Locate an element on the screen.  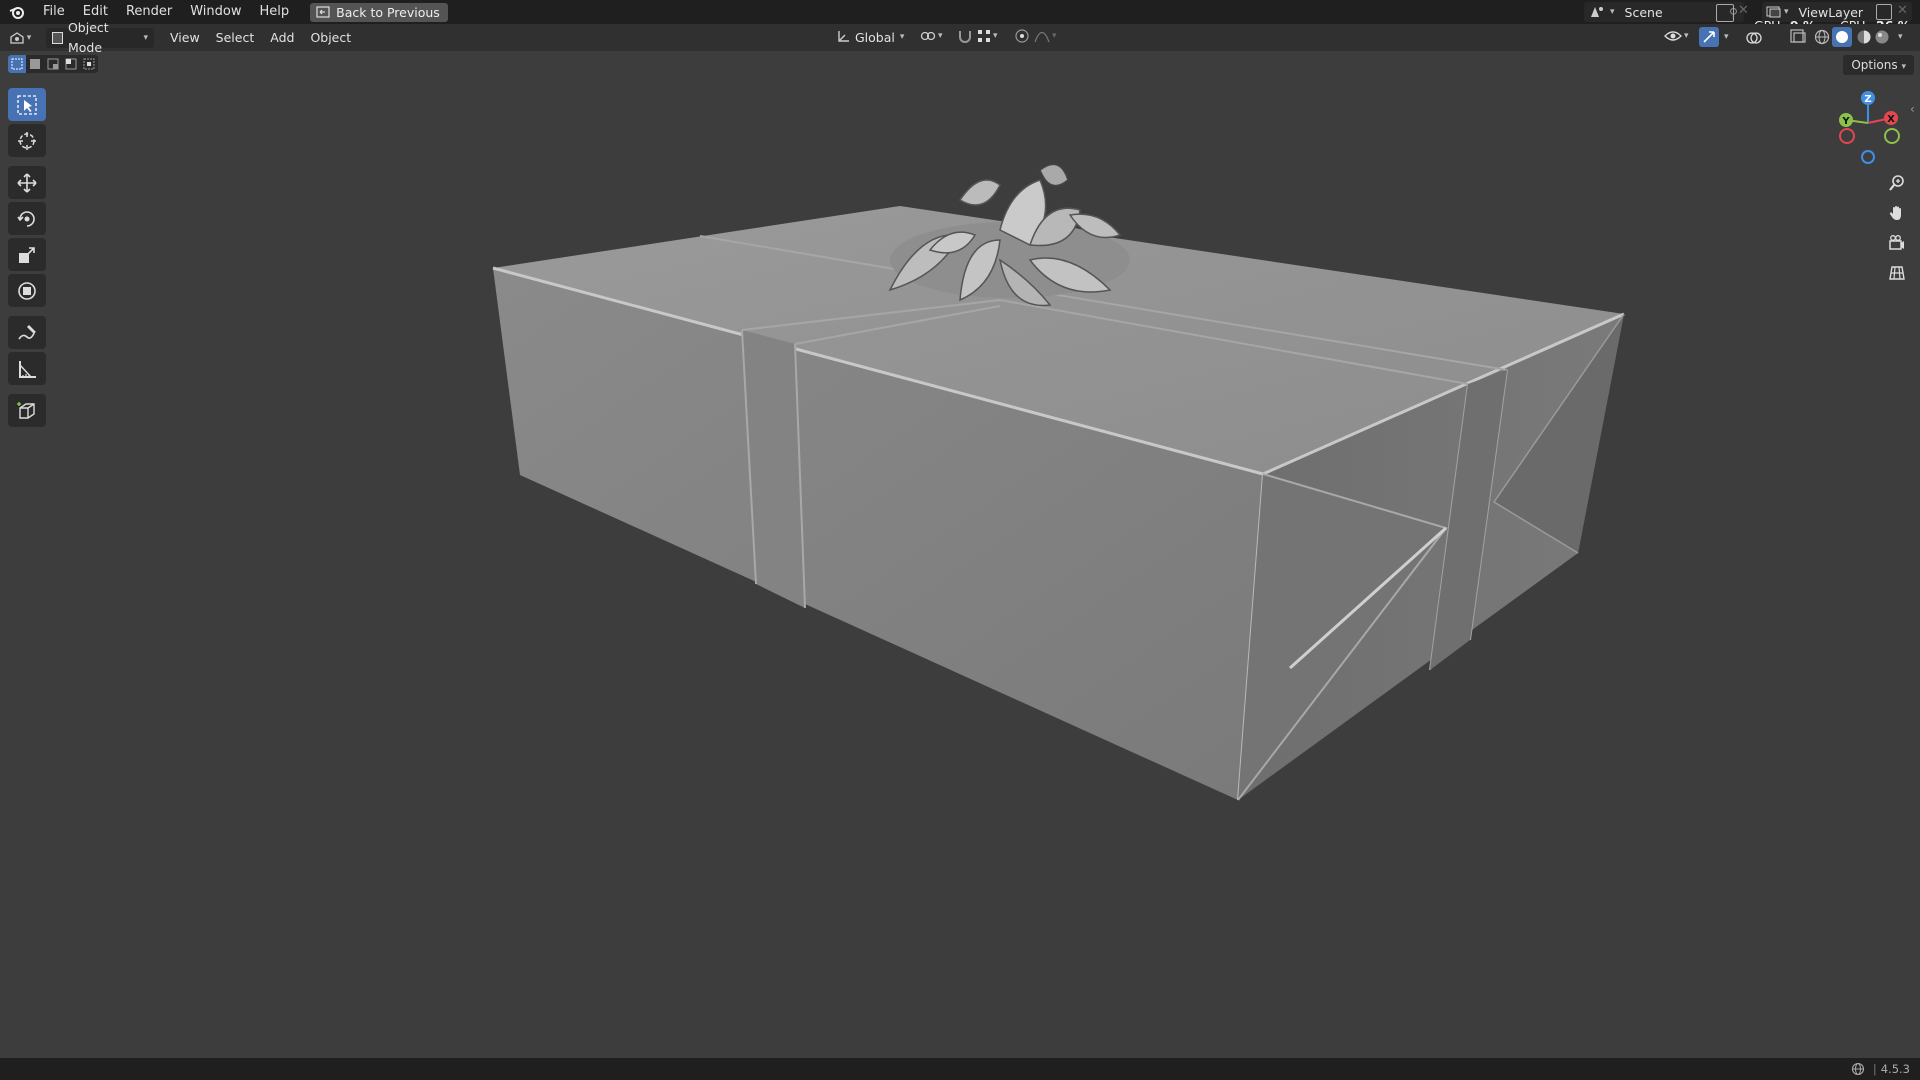
zoom-magnifier-icon is located at coordinates (1896, 183).